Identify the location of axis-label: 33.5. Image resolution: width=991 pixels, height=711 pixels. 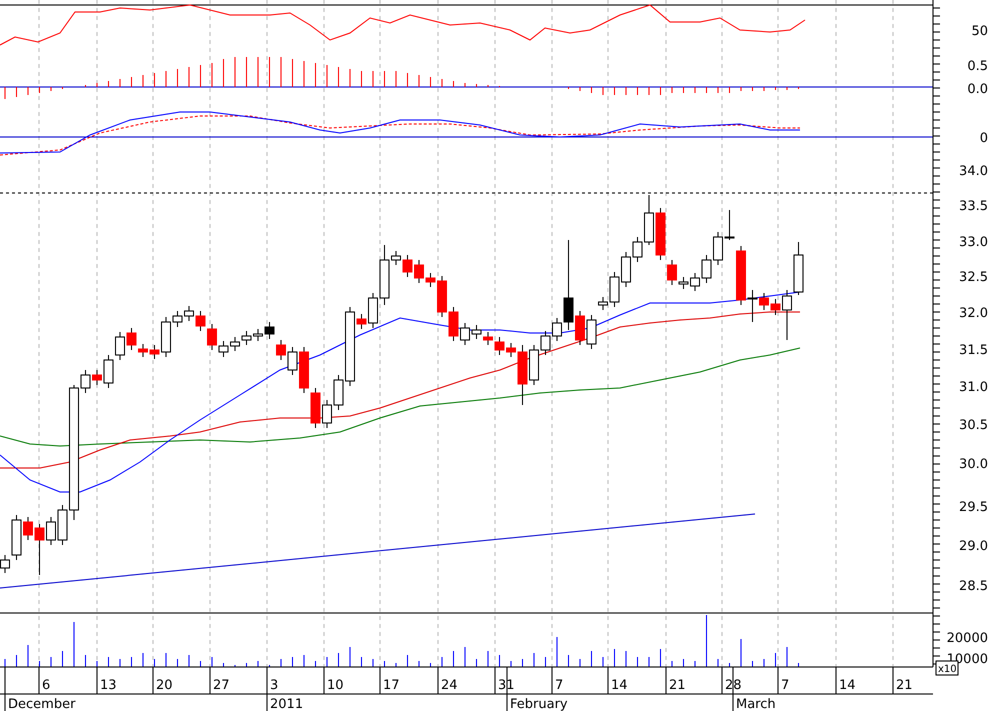
(973, 206).